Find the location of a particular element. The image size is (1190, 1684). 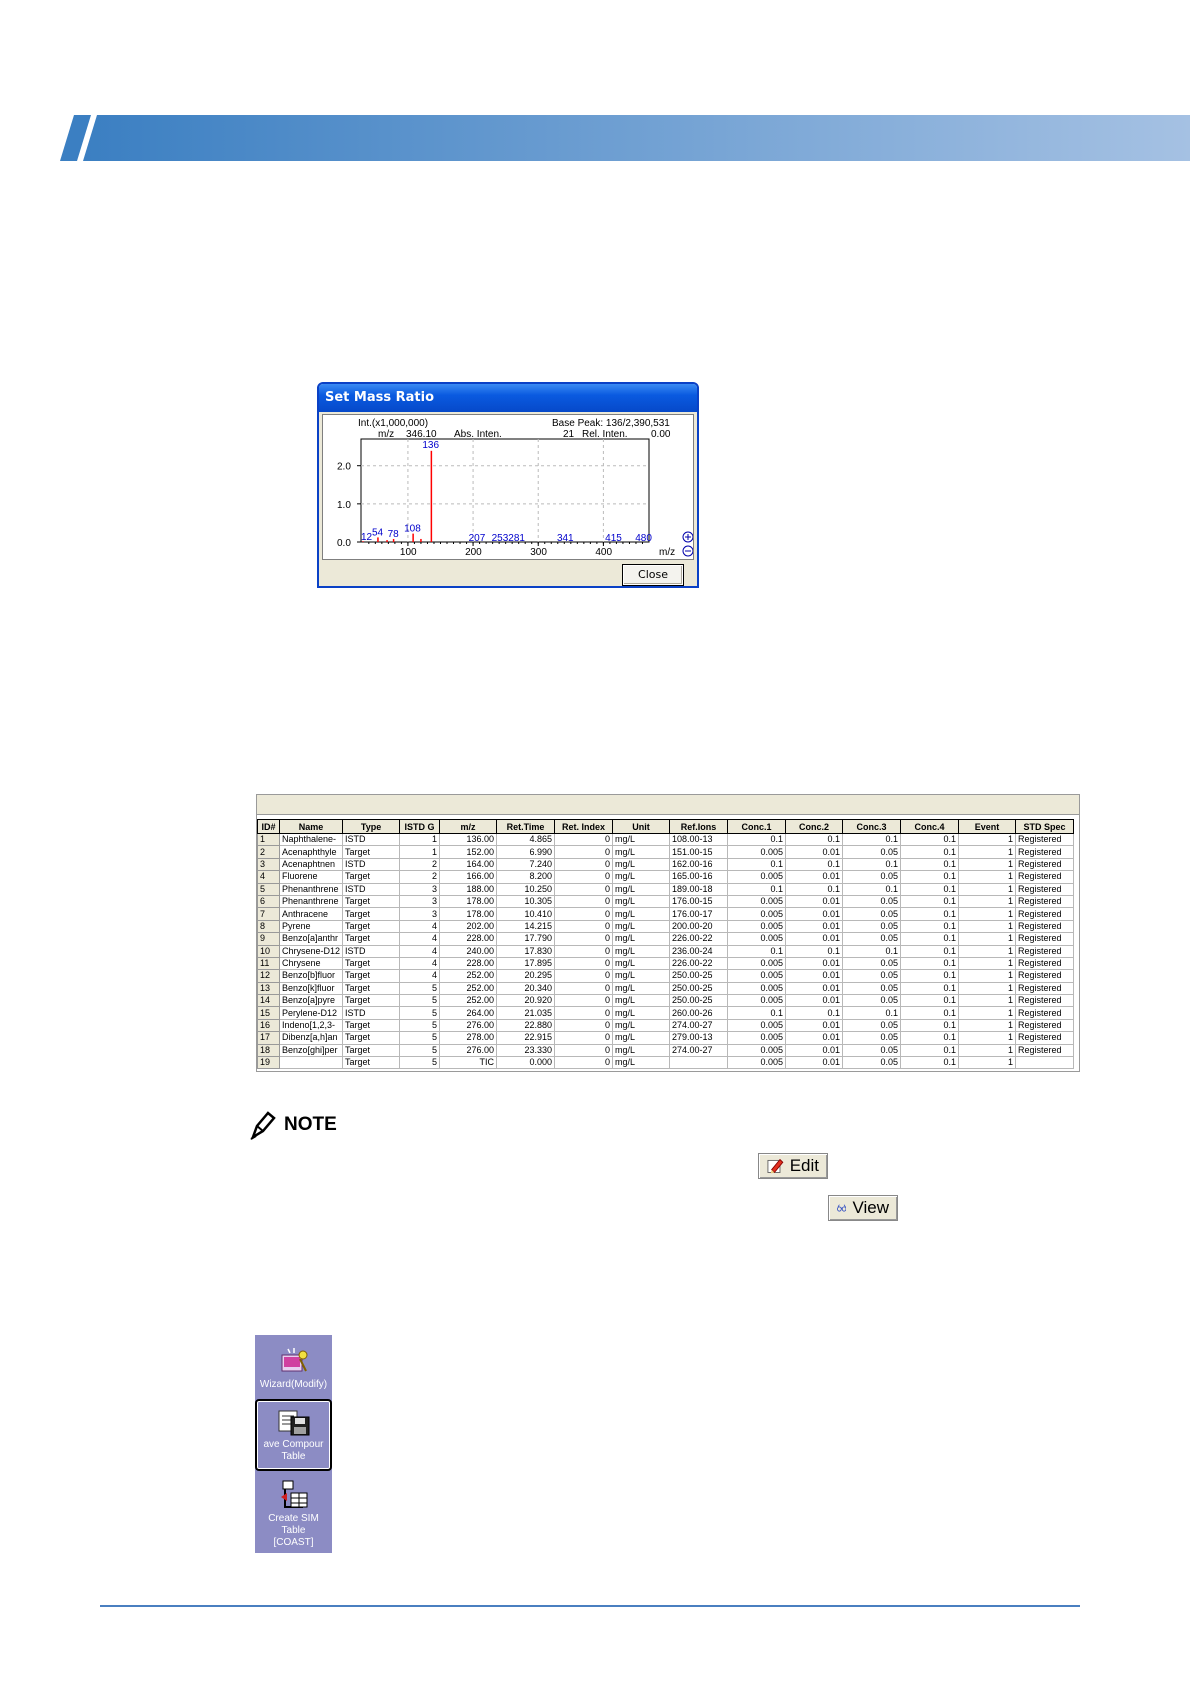

row-id-cell: 13 is located at coordinates (268, 988).